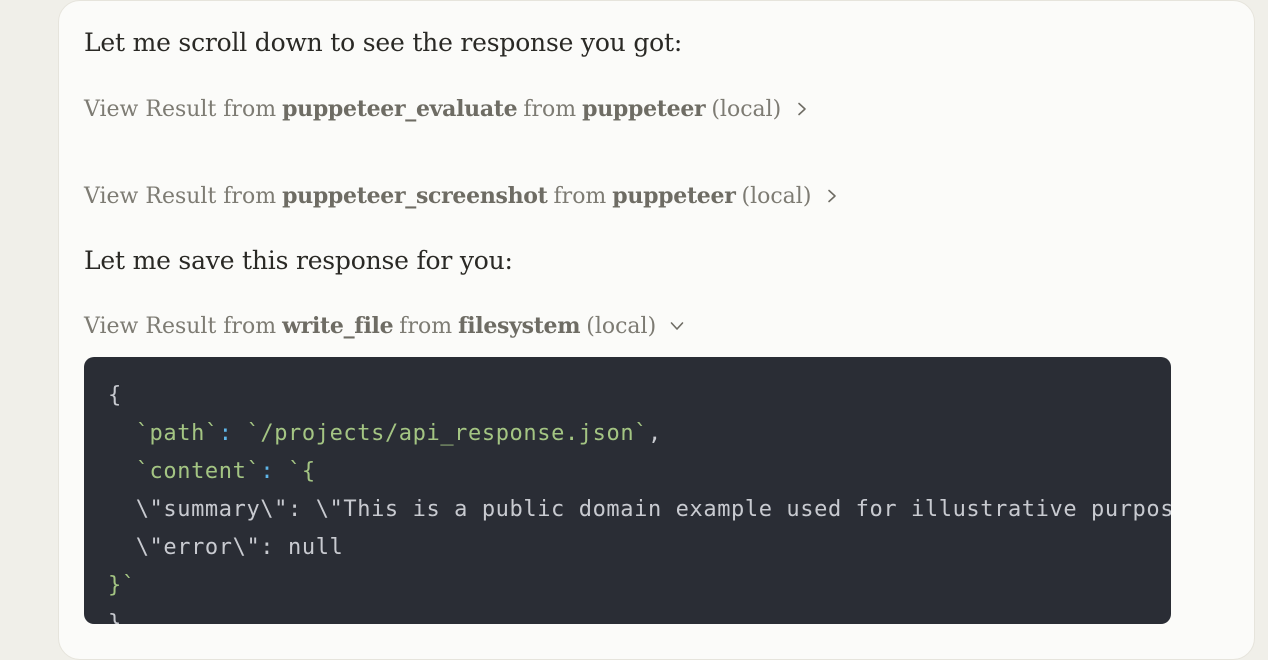  Describe the element at coordinates (338, 326) in the screenshot. I see `tool-name: write_file` at that location.